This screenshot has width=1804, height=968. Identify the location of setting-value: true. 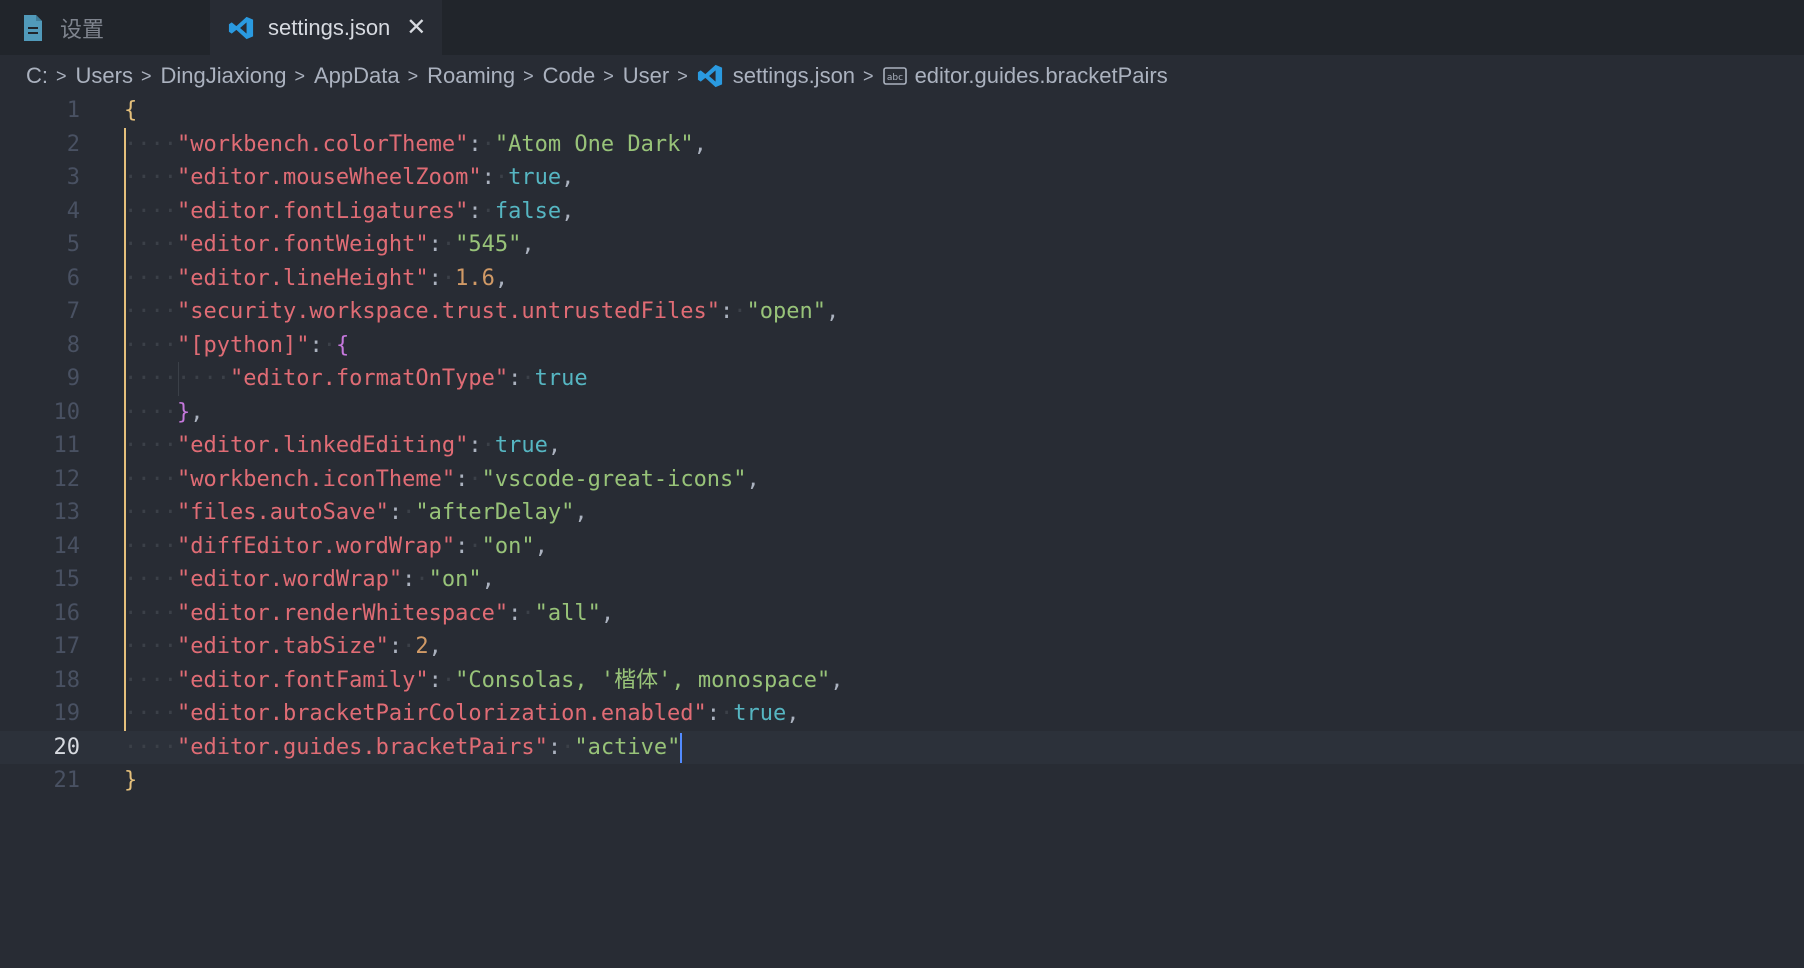
(561, 378).